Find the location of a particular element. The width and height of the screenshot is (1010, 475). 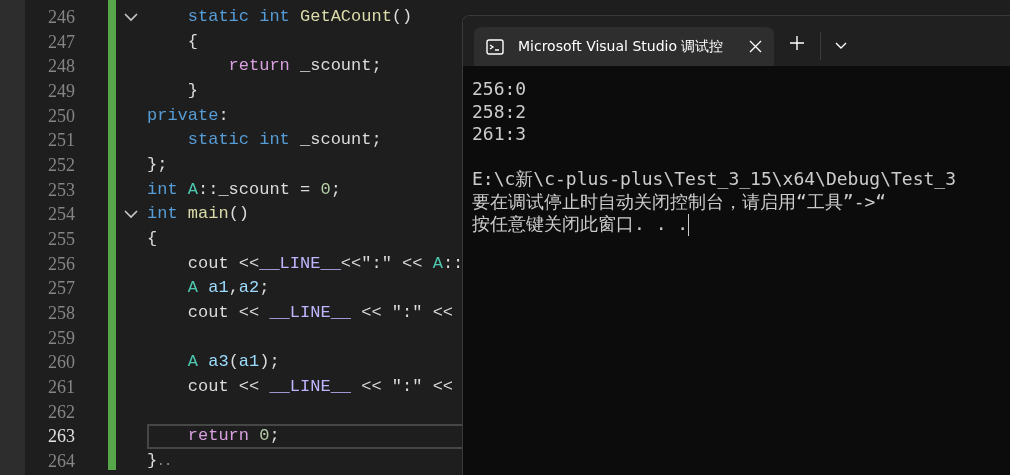

line-number: 258 is located at coordinates (61, 312).